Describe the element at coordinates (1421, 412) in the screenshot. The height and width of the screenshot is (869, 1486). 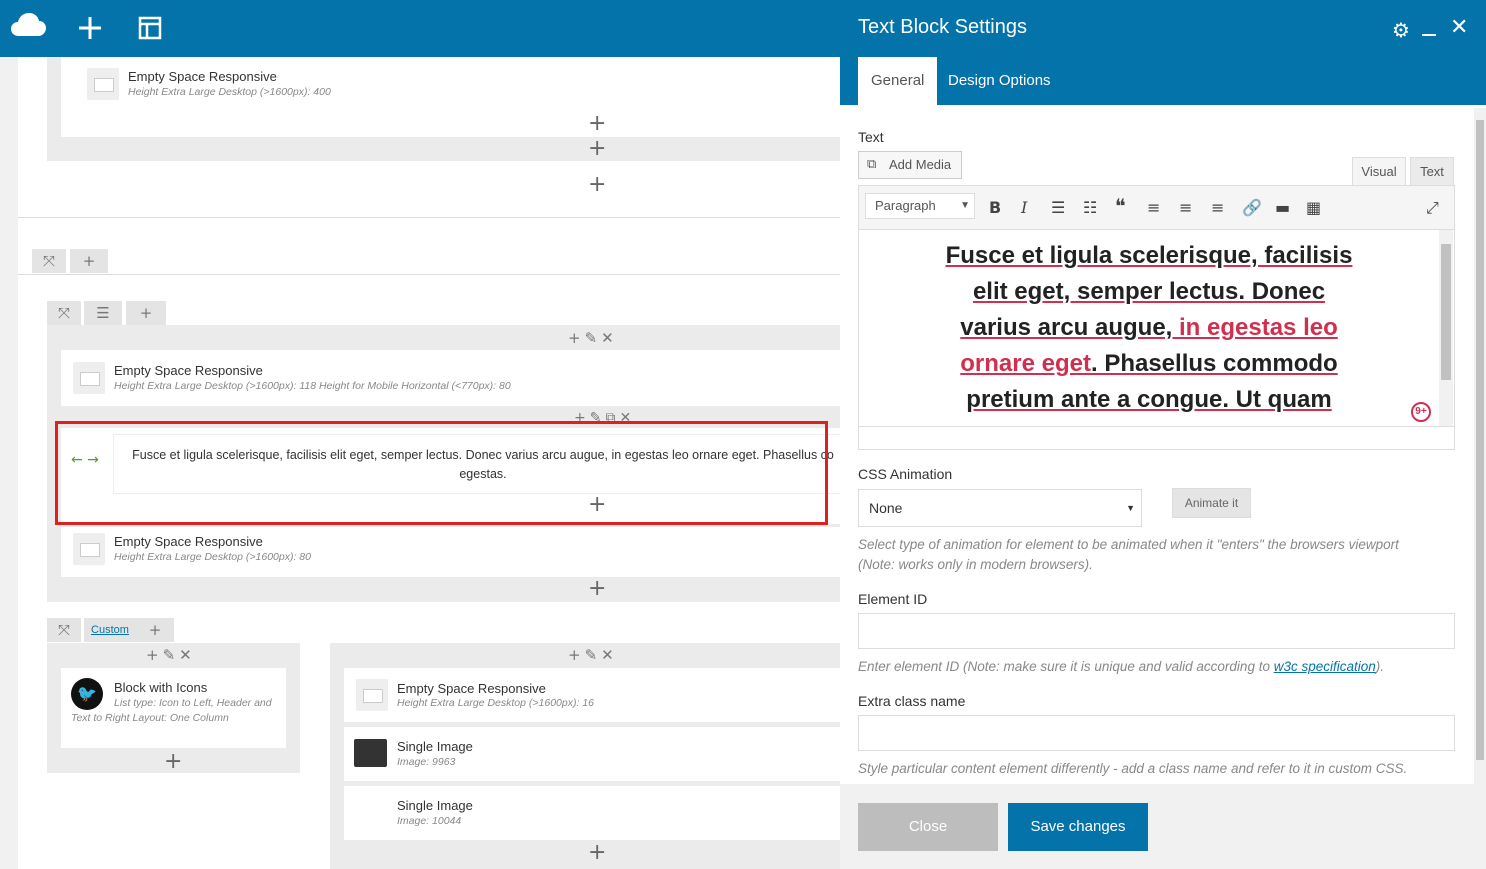
I see `grammarly-badge: 9+` at that location.